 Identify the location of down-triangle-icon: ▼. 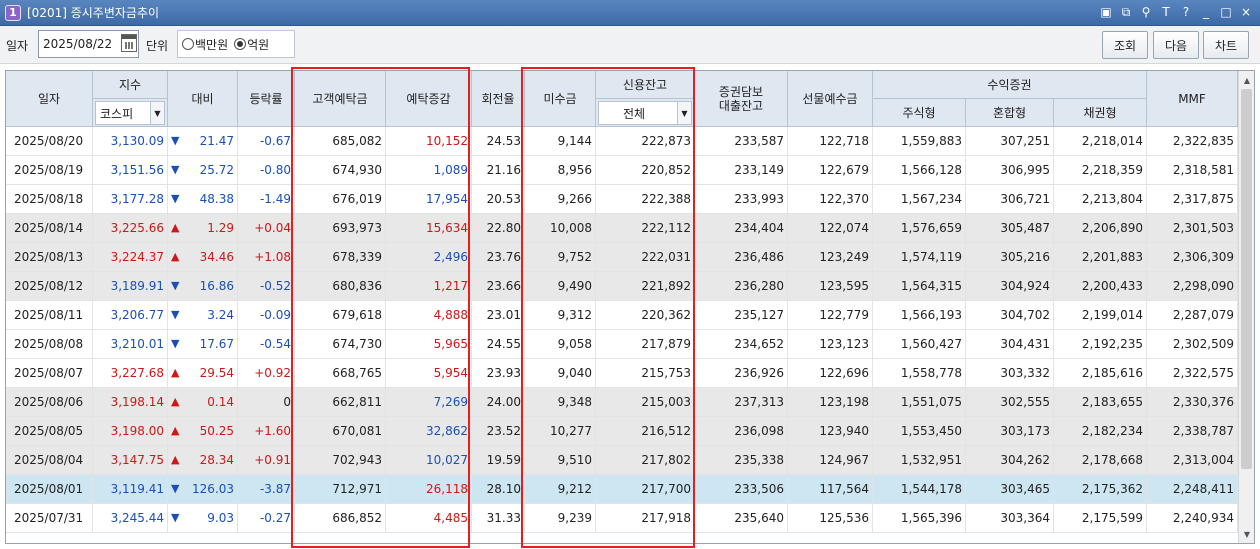
(175, 285).